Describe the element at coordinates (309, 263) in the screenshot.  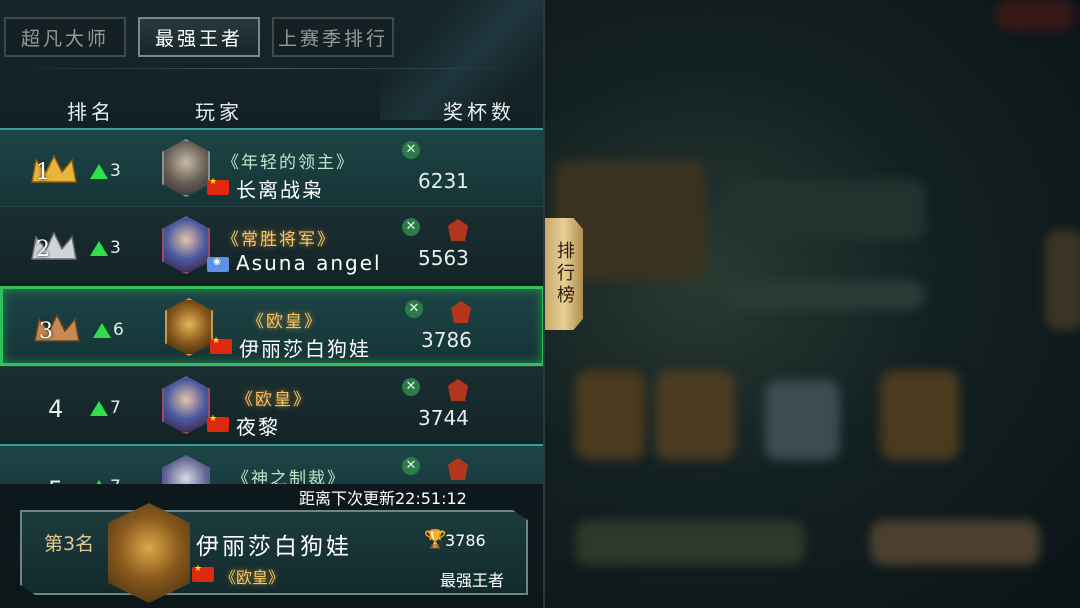
I see `player-name: Asuna angel` at that location.